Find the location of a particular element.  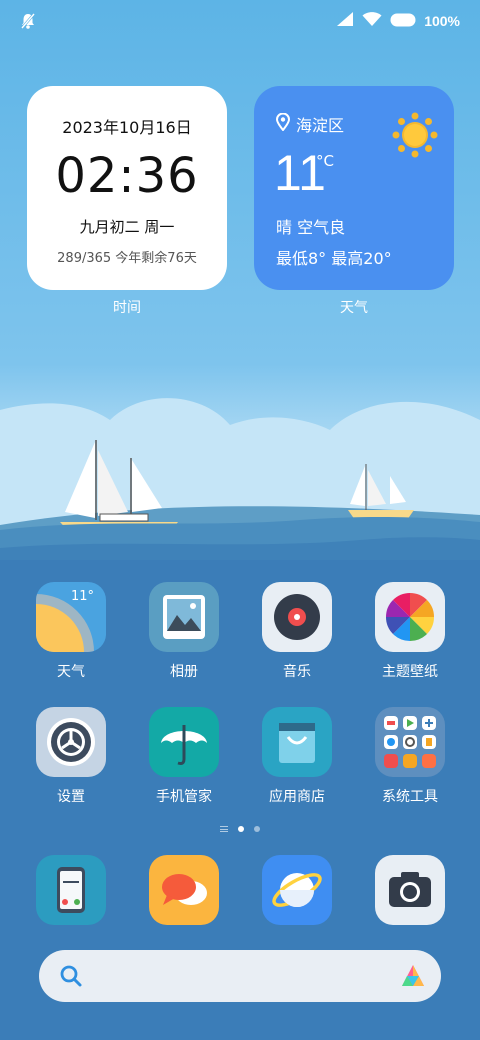

battery-icon is located at coordinates (403, 21).